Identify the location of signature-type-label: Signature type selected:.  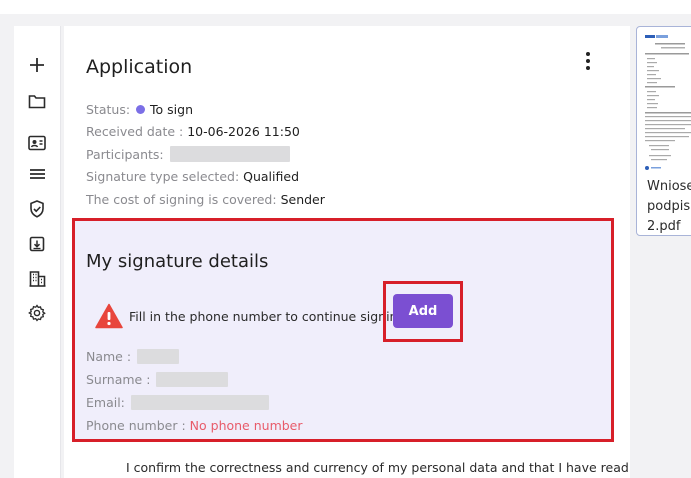
(163, 176).